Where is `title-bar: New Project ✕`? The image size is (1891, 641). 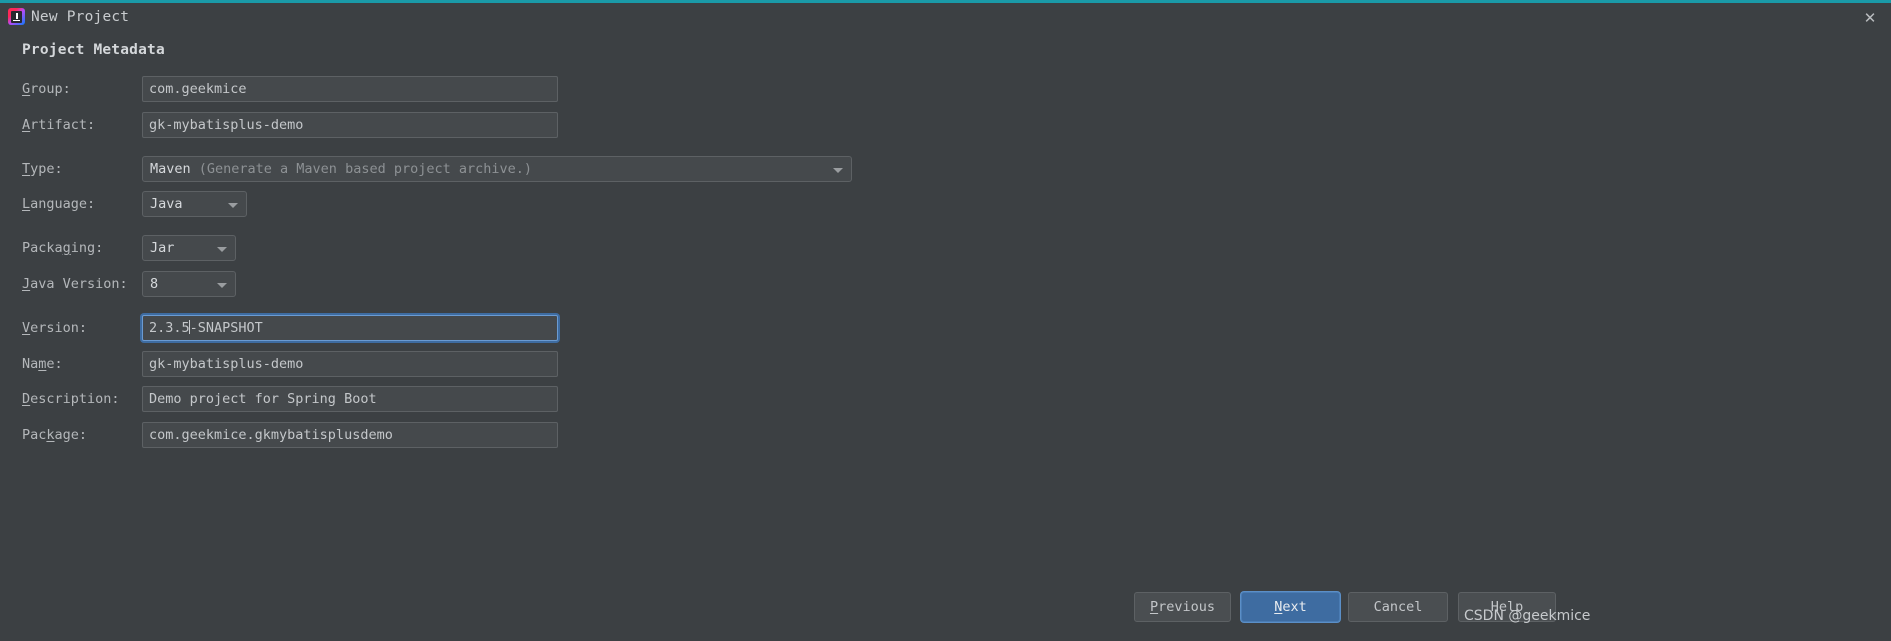 title-bar: New Project ✕ is located at coordinates (945, 17).